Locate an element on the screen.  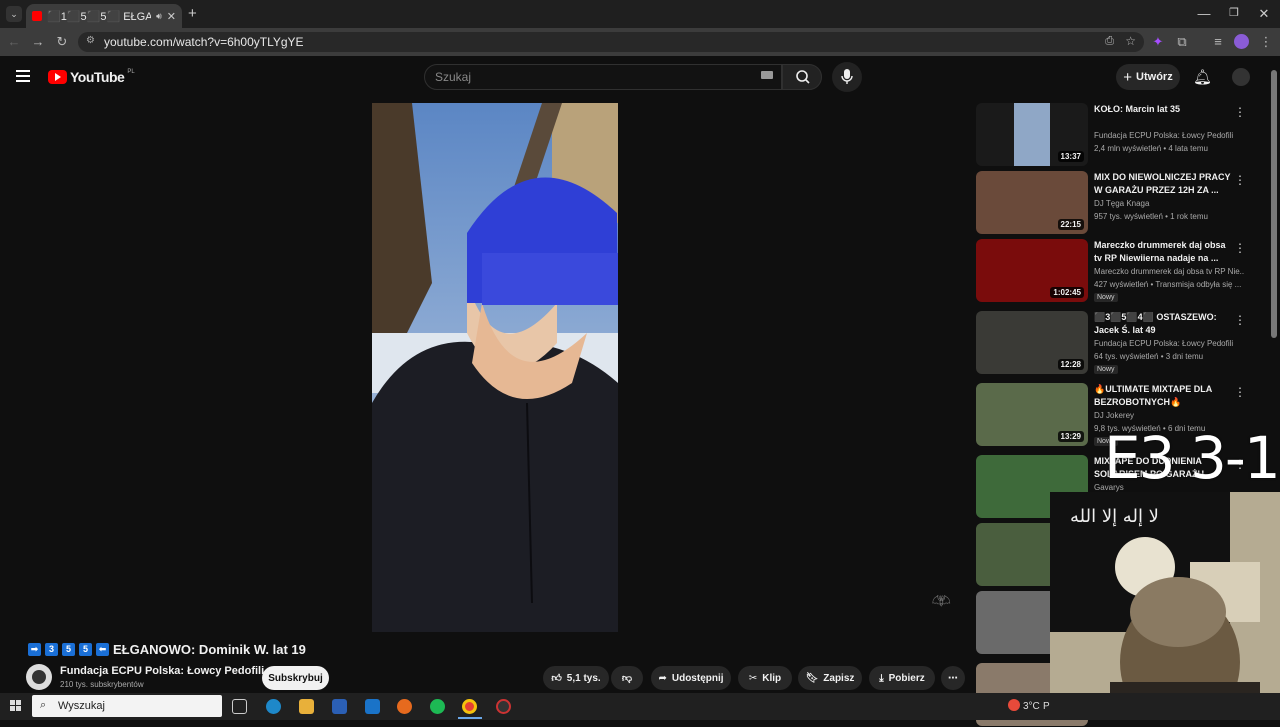
subscriber-count: 210 tys. subskrybentów is located at coordinates (102, 684).